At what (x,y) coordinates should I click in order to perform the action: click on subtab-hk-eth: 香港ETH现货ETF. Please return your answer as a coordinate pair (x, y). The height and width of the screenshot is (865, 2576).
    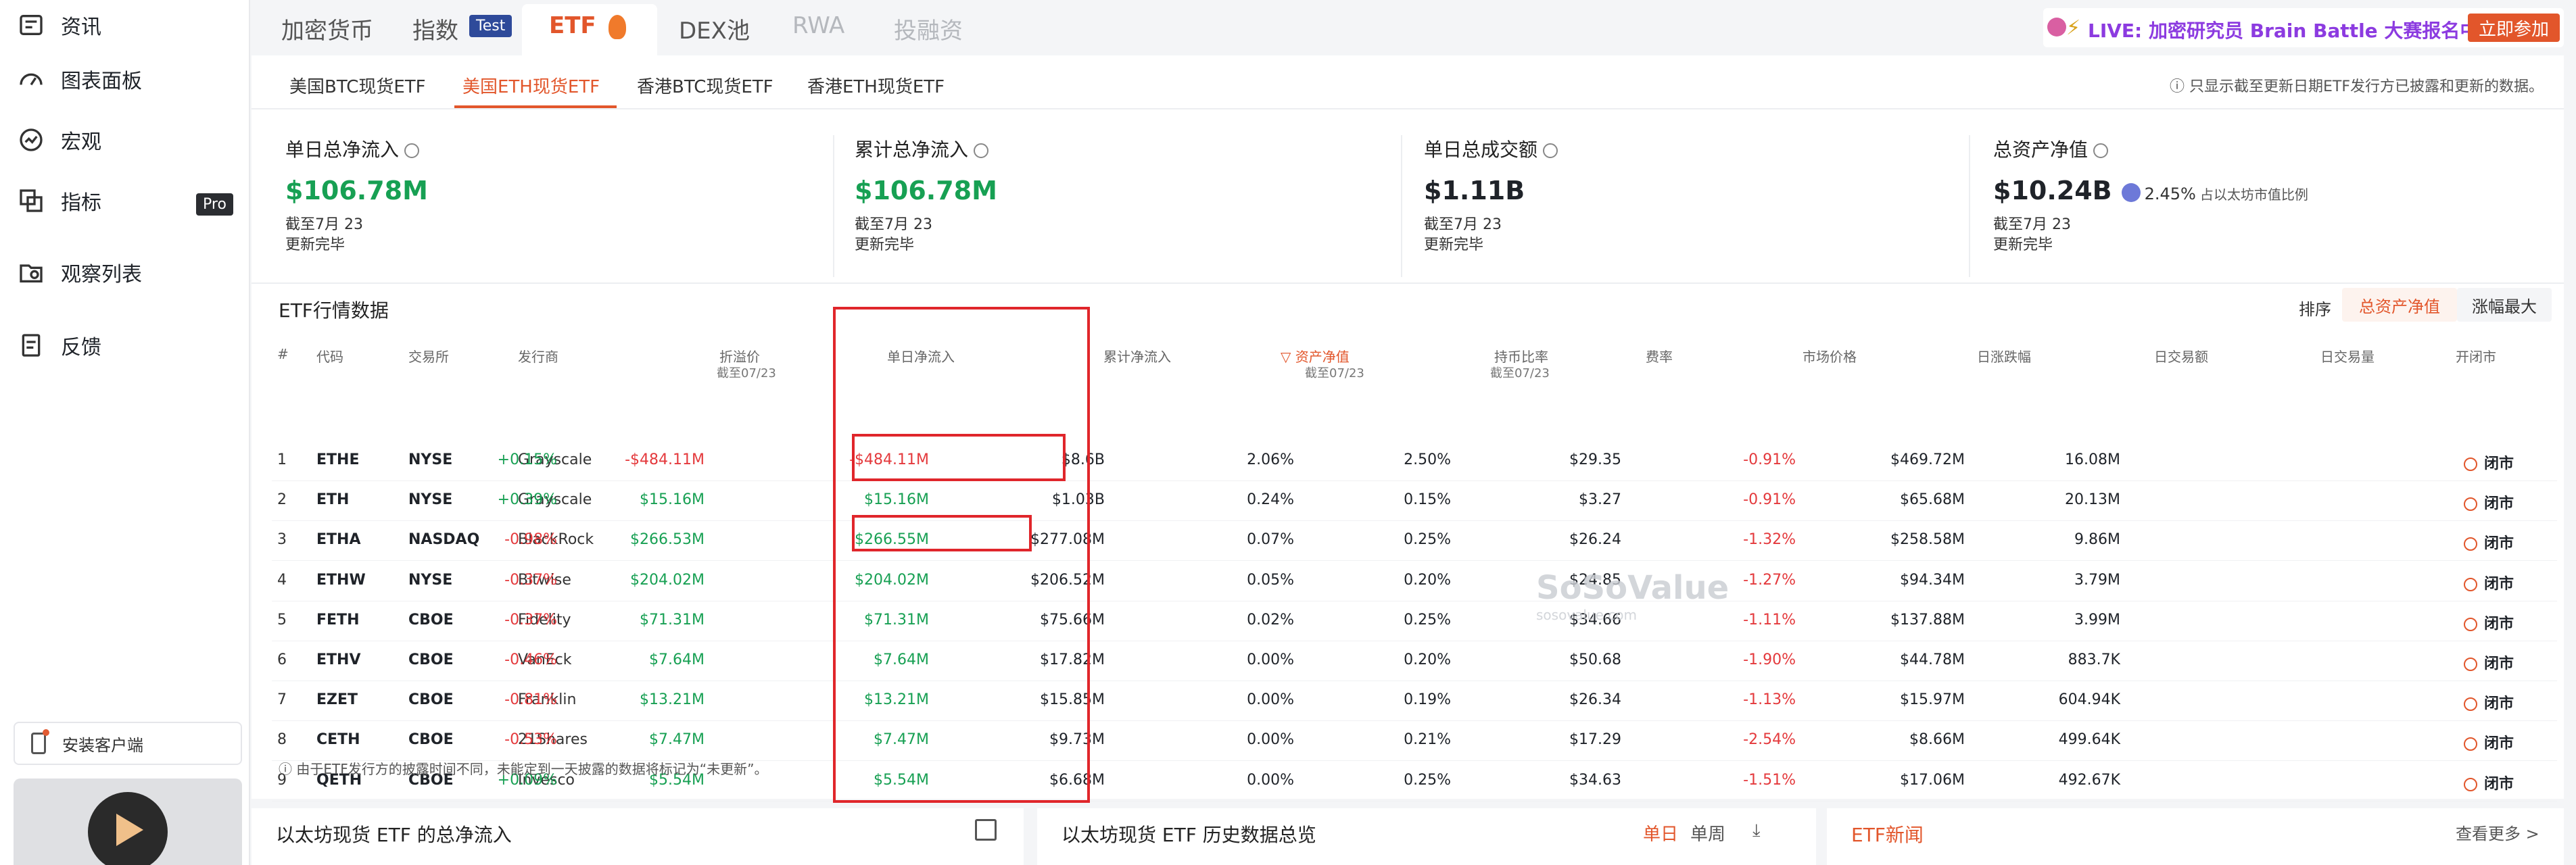
    Looking at the image, I should click on (876, 85).